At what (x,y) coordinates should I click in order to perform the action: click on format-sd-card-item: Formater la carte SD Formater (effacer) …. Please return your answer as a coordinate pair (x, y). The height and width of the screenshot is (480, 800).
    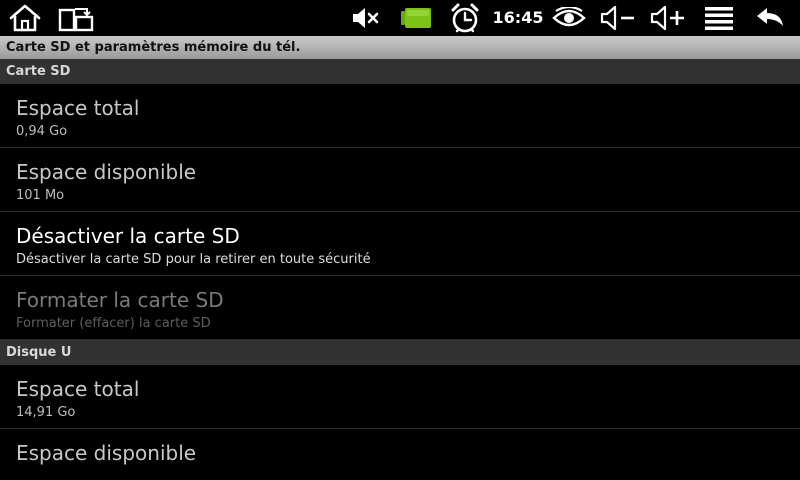
    Looking at the image, I should click on (400, 308).